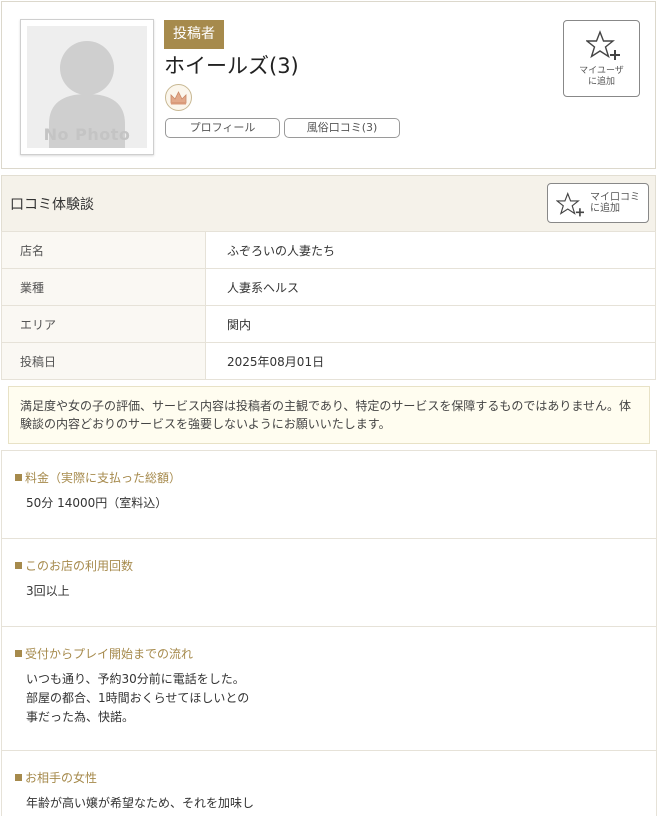  Describe the element at coordinates (430, 361) in the screenshot. I see `row-value: 2025年08月01日` at that location.